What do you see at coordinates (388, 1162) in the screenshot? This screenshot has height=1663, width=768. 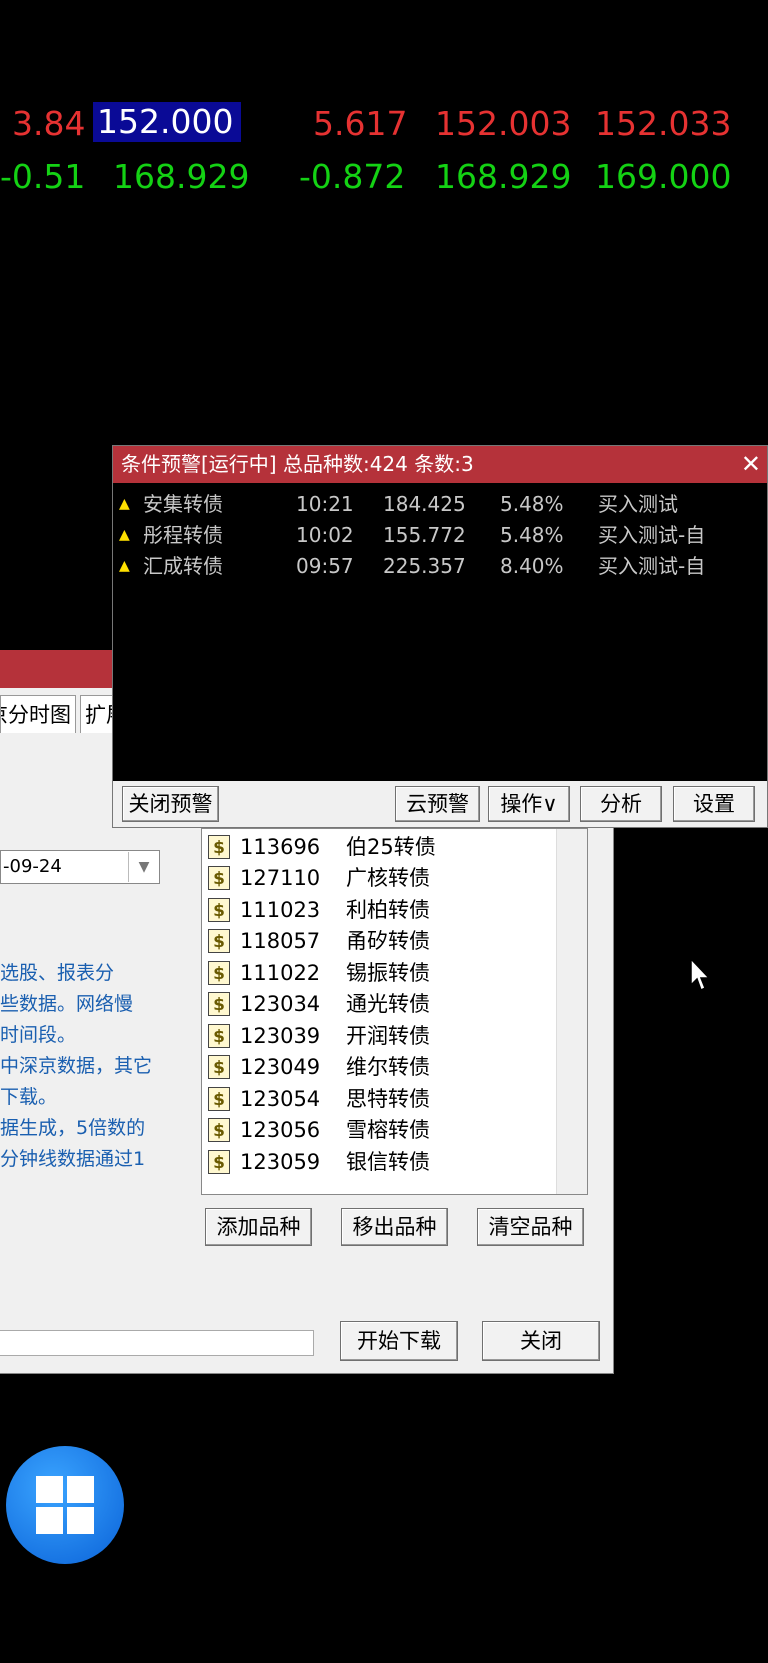 I see `item-name: 银信转债` at bounding box center [388, 1162].